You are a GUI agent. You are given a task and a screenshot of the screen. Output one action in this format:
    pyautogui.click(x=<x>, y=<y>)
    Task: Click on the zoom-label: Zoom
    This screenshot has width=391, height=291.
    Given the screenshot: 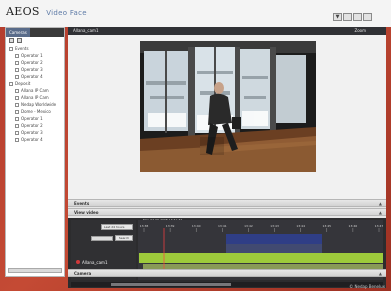 What is the action you would take?
    pyautogui.click(x=360, y=30)
    